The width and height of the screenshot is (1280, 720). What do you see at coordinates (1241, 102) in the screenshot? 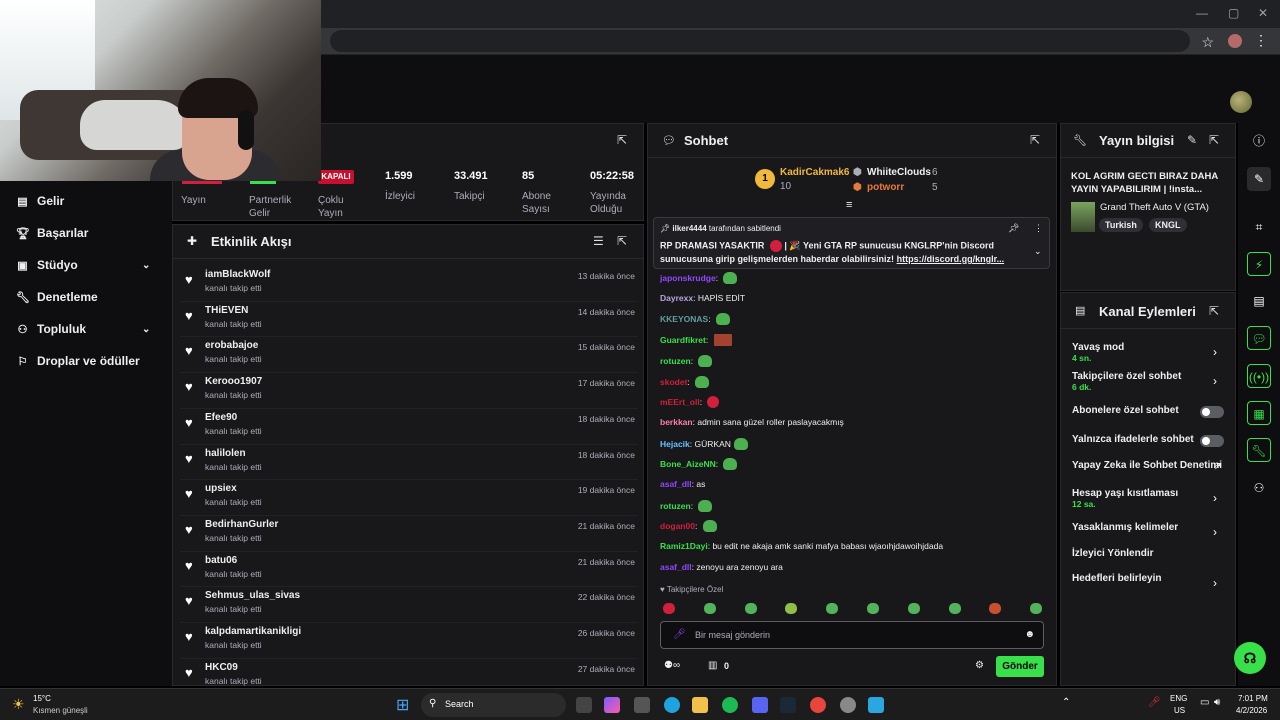
I see `user-avatar` at bounding box center [1241, 102].